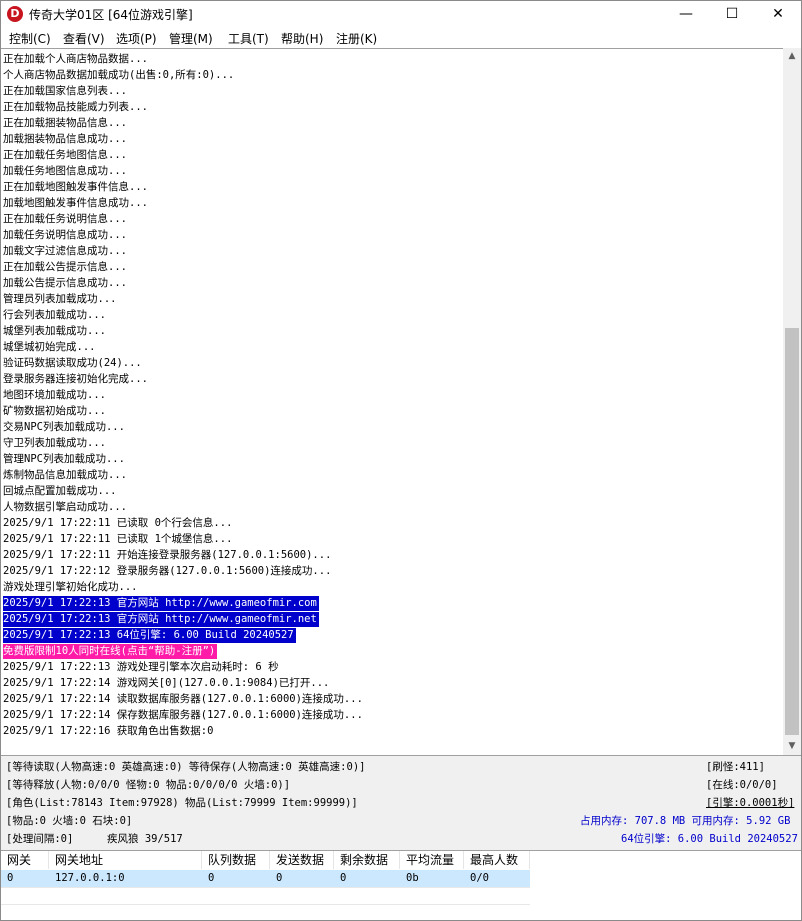  I want to click on close-button: ✕, so click(778, 14).